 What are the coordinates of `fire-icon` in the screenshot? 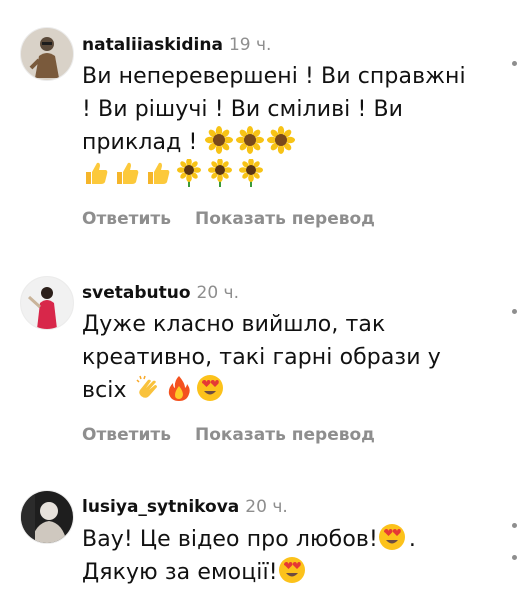 It's located at (179, 388).